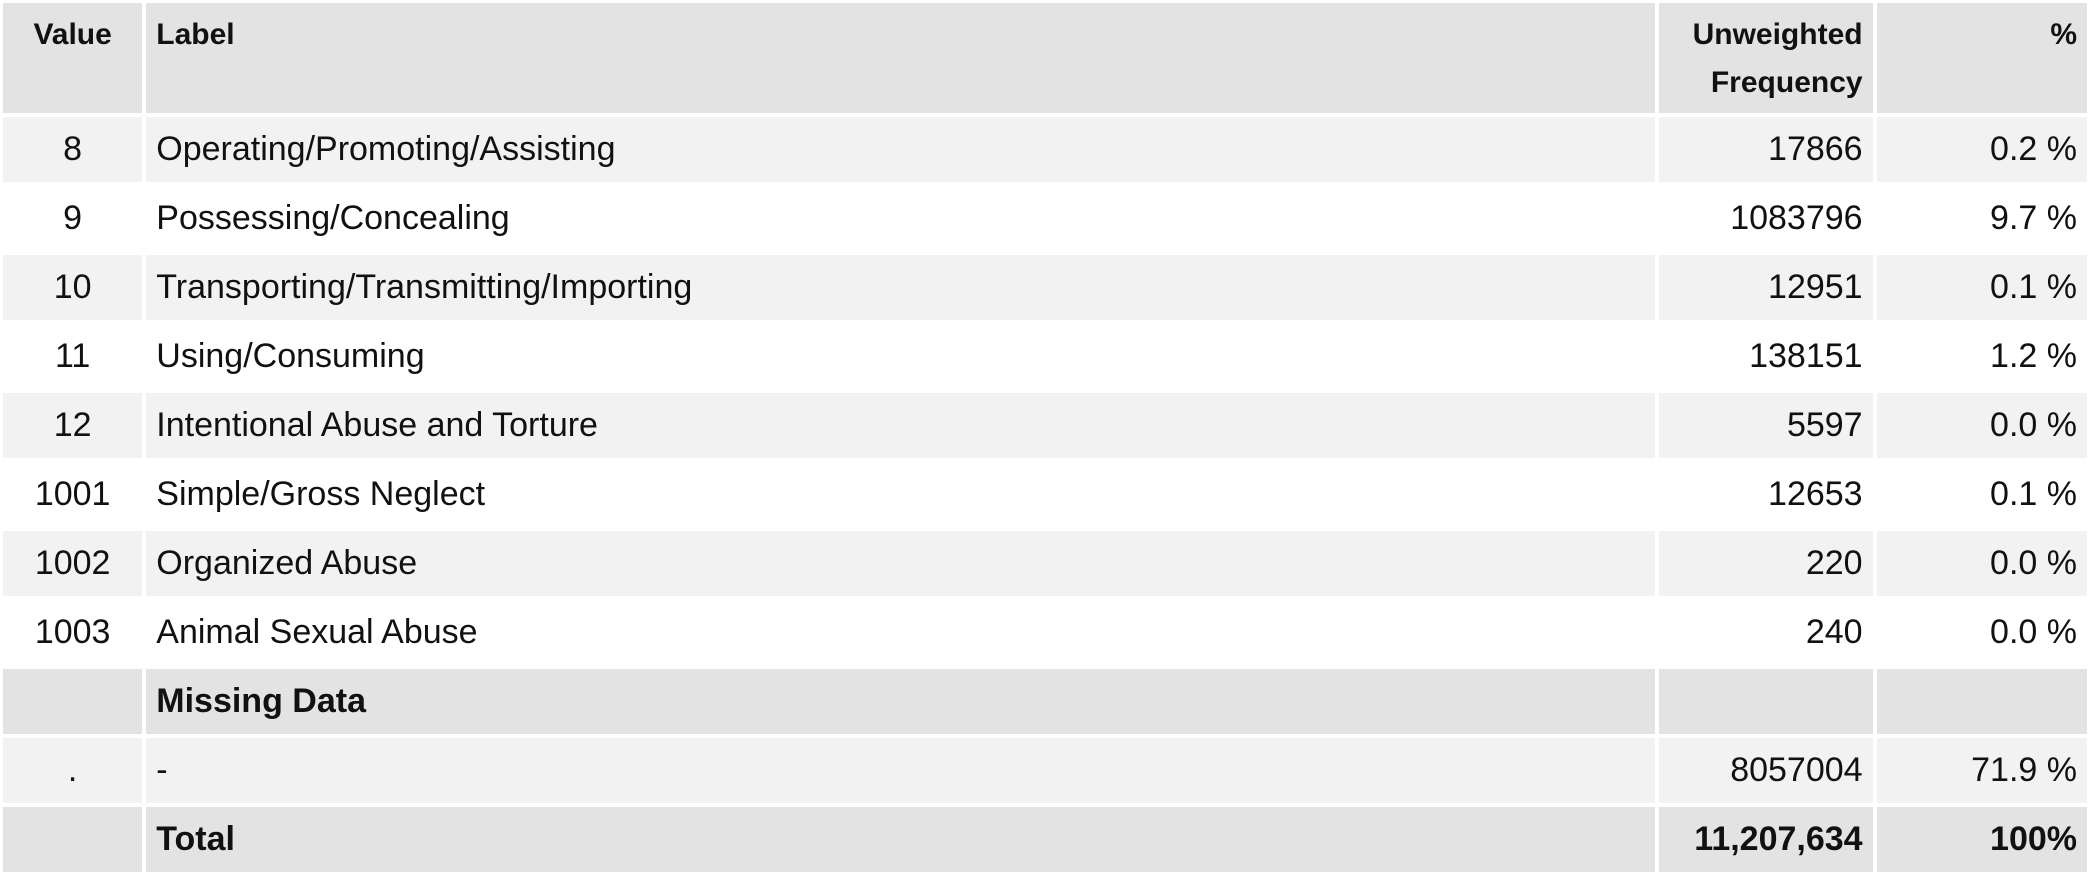  I want to click on section-label: Missing Data, so click(901, 701).